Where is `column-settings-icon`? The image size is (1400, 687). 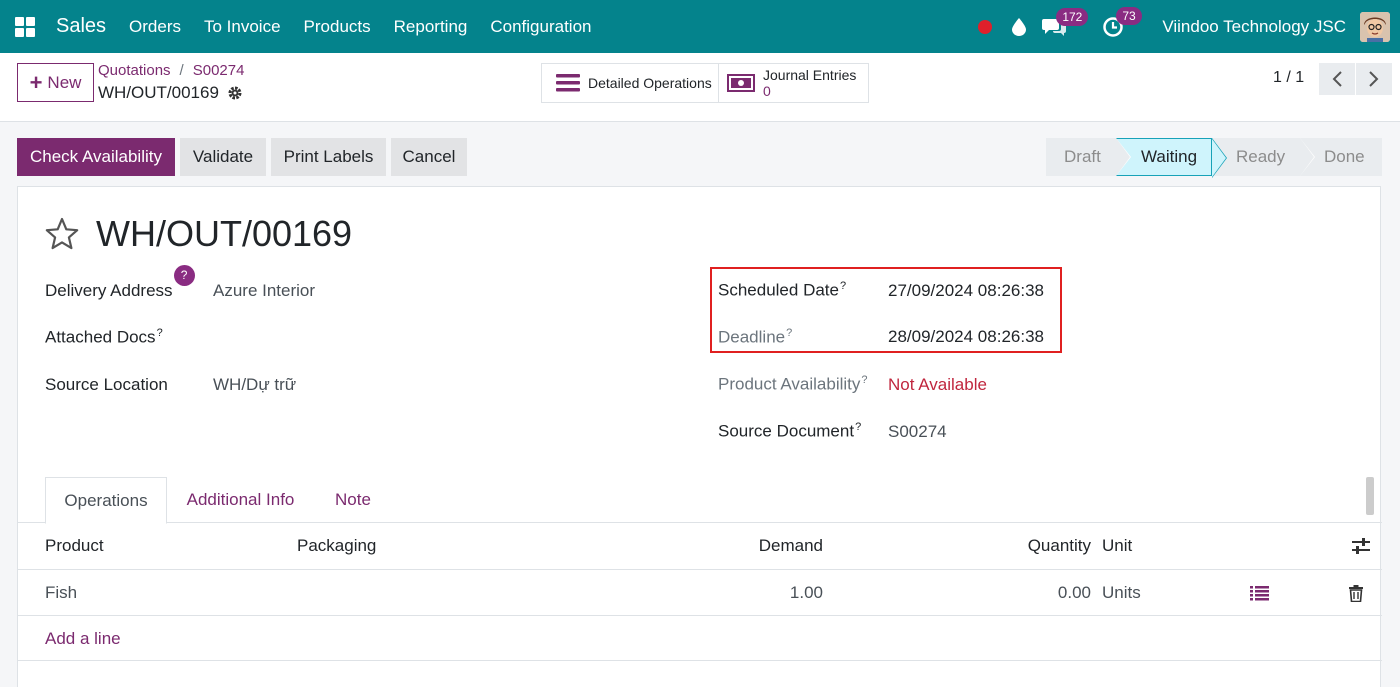
column-settings-icon is located at coordinates (1361, 546).